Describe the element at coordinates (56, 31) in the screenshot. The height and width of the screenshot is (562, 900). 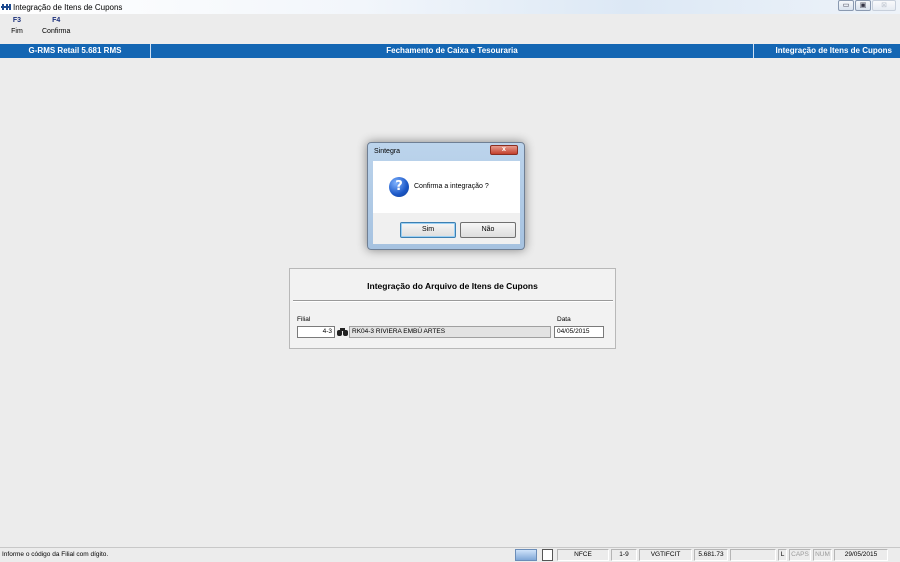
I see `fkey-f4-label: Confirma` at that location.